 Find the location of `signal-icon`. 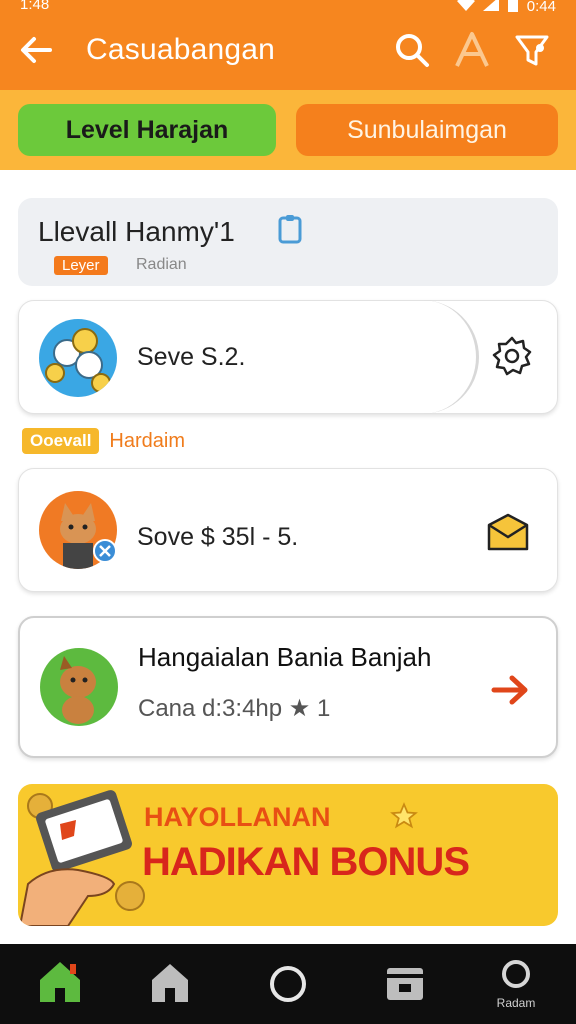

signal-icon is located at coordinates (490, 7).